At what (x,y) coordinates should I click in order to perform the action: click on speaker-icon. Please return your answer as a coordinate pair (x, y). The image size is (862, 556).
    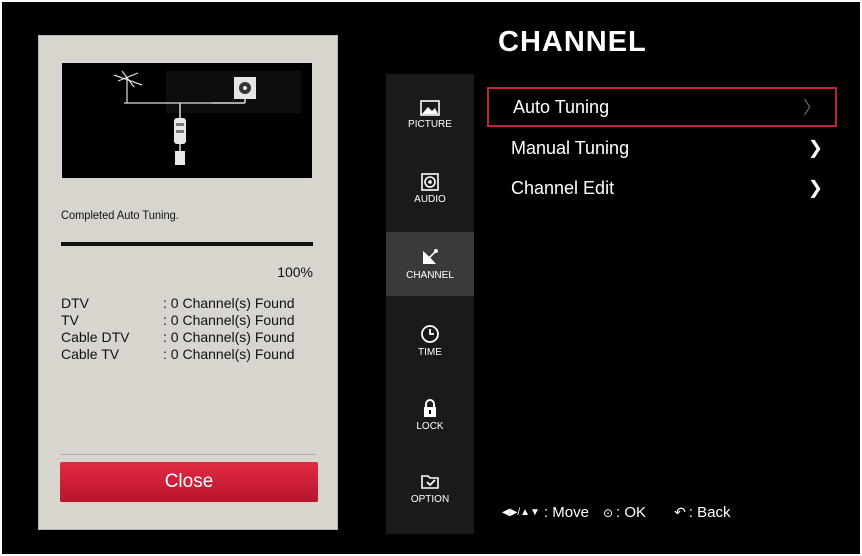
    Looking at the image, I should click on (430, 182).